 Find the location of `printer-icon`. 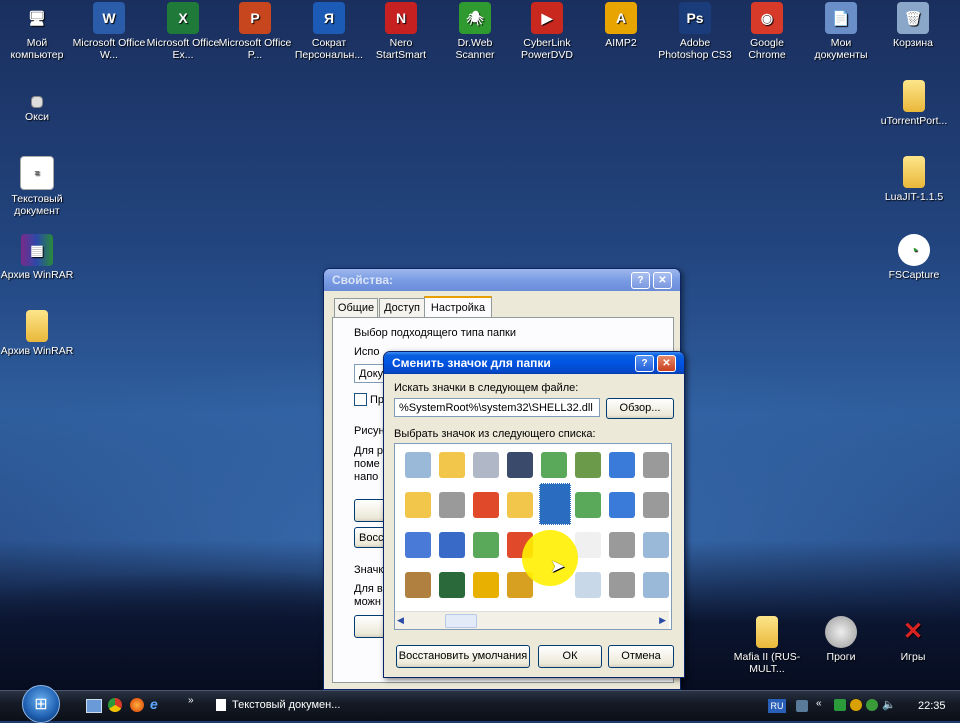

printer-icon is located at coordinates (656, 465).